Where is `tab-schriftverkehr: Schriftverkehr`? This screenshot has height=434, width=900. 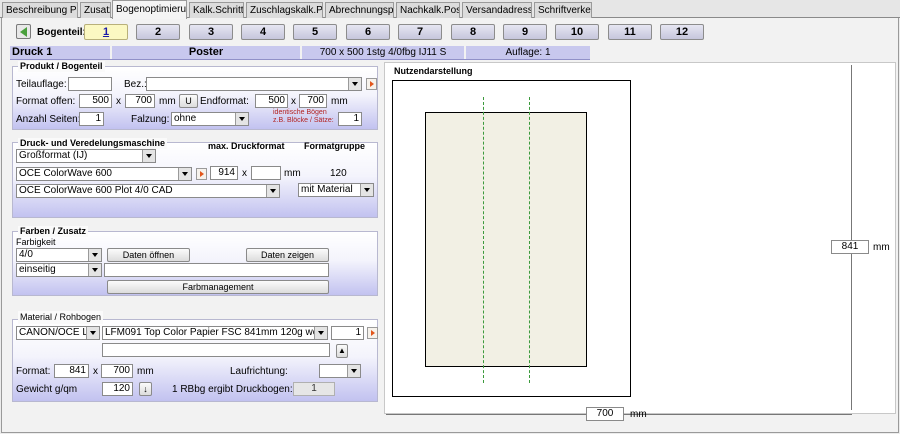 tab-schriftverkehr: Schriftverkehr is located at coordinates (563, 10).